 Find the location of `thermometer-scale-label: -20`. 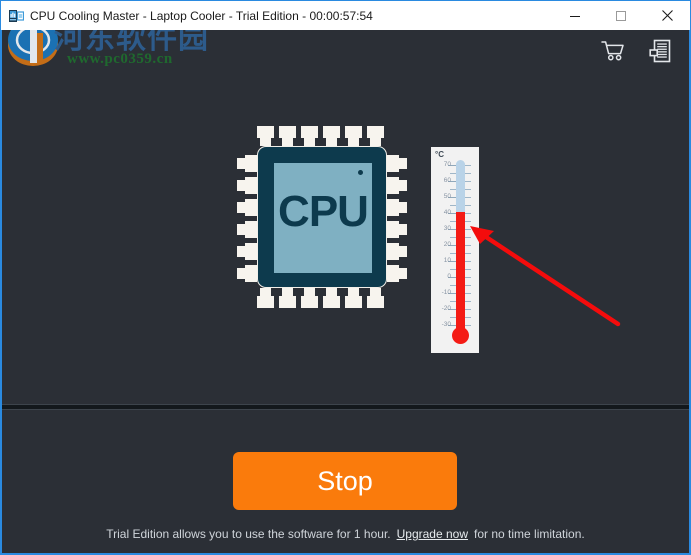

thermometer-scale-label: -20 is located at coordinates (446, 308).